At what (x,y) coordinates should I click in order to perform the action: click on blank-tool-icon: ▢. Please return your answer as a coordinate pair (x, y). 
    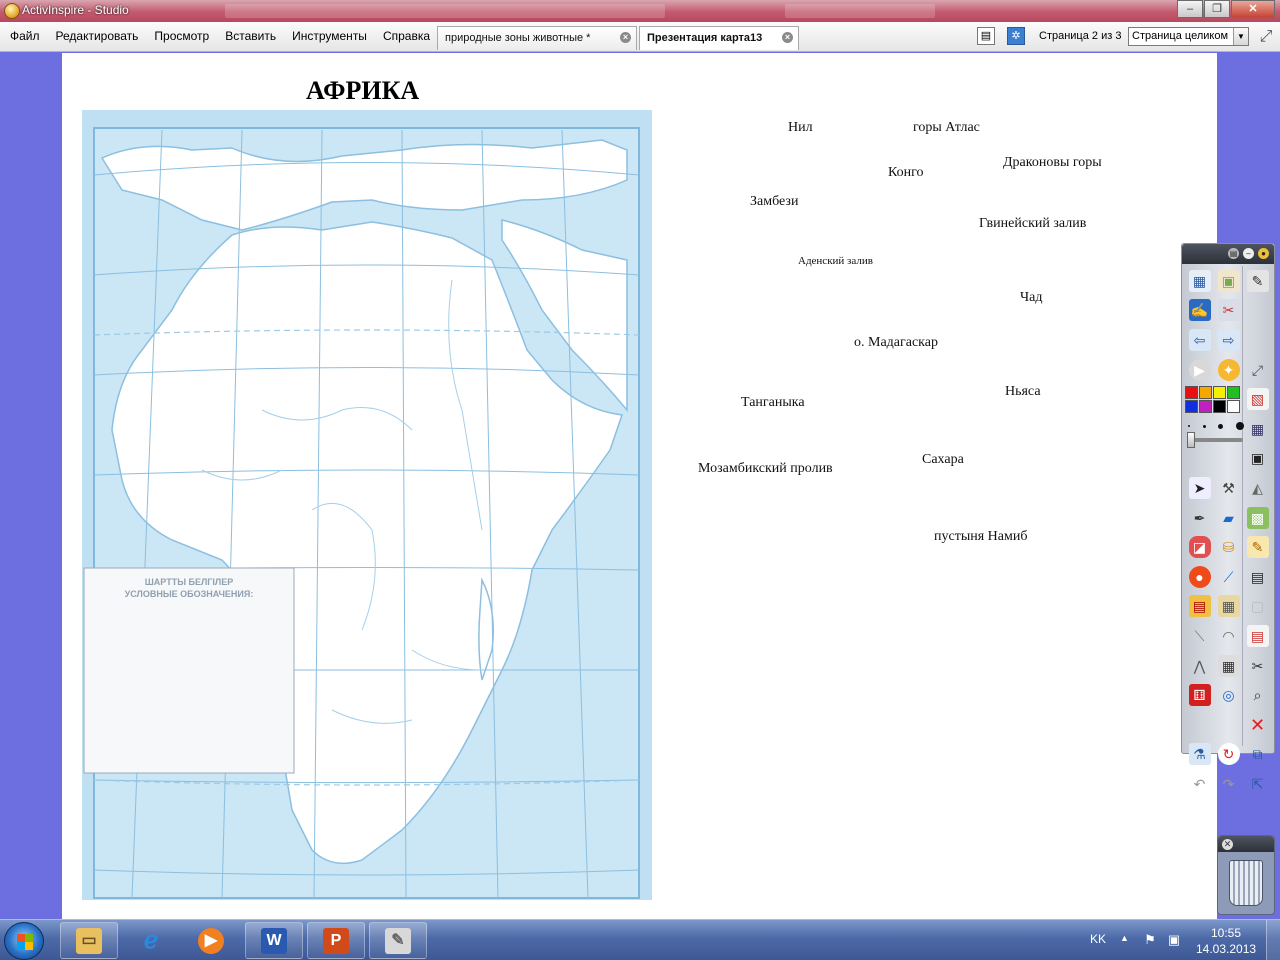
    Looking at the image, I should click on (1258, 606).